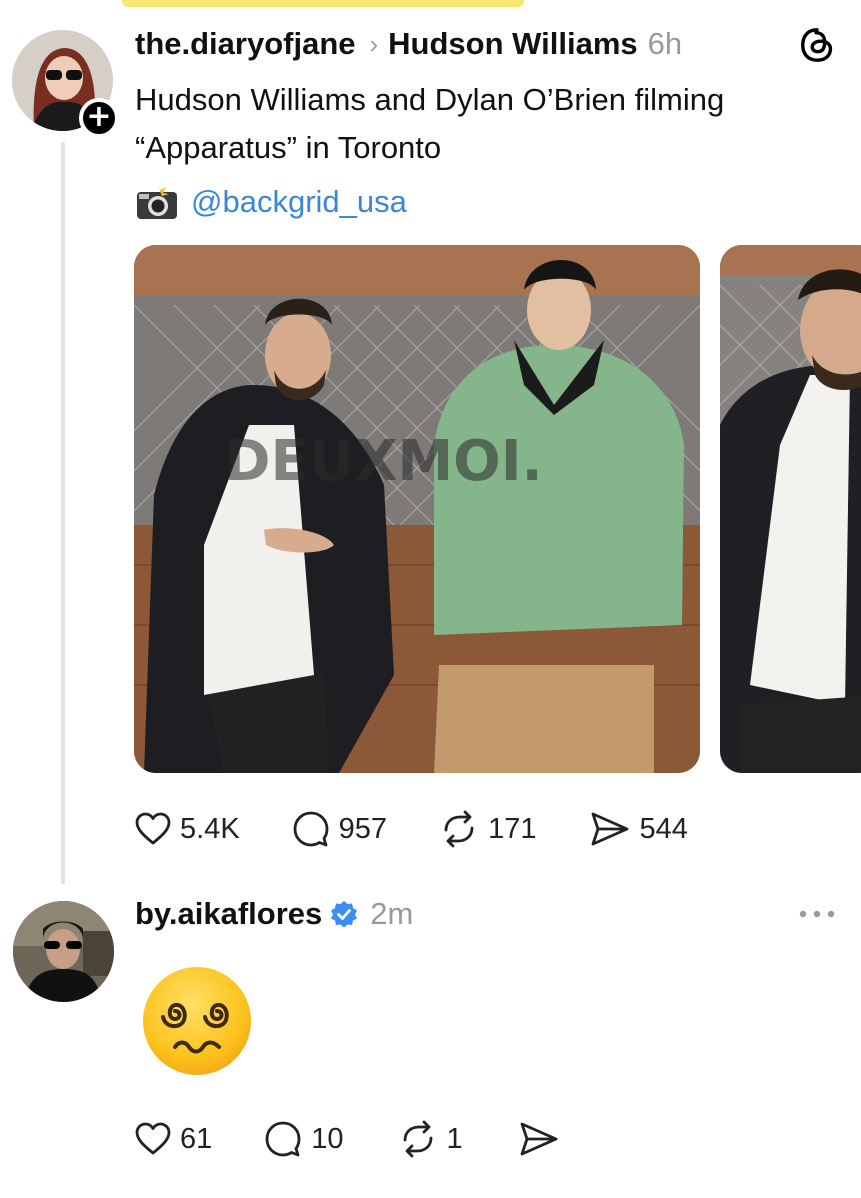 This screenshot has width=861, height=1198. What do you see at coordinates (197, 1021) in the screenshot?
I see `face-with-spiral-eyes-emoji` at bounding box center [197, 1021].